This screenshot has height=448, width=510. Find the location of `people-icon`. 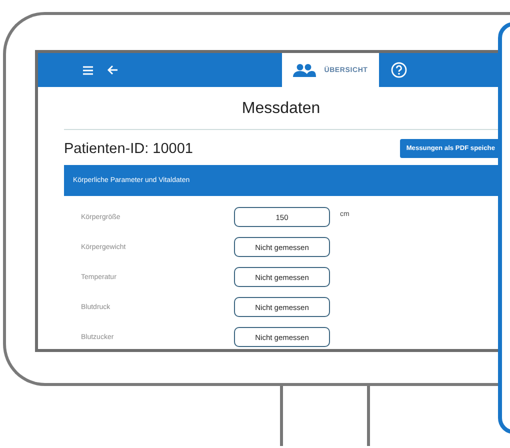

people-icon is located at coordinates (304, 70).